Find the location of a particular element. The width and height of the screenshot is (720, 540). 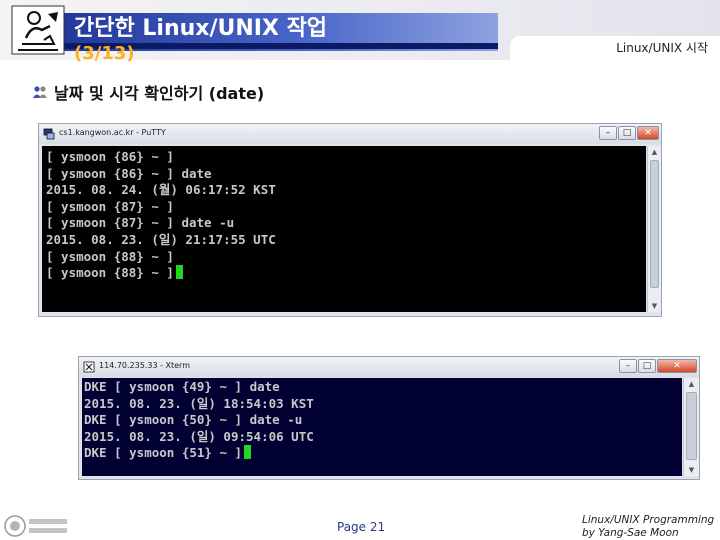

putty-close-button: ✕ is located at coordinates (648, 133).